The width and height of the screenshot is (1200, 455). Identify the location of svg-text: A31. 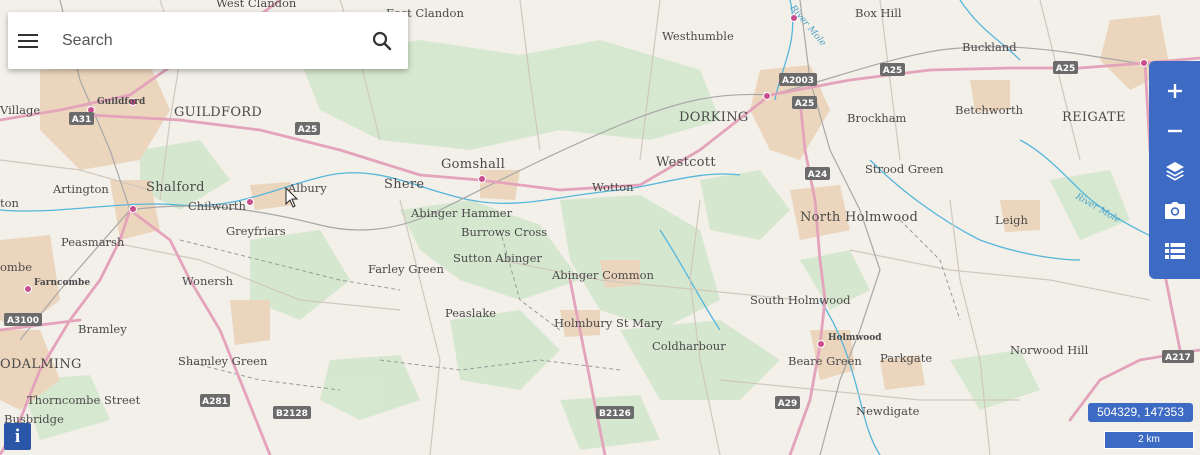
(82, 120).